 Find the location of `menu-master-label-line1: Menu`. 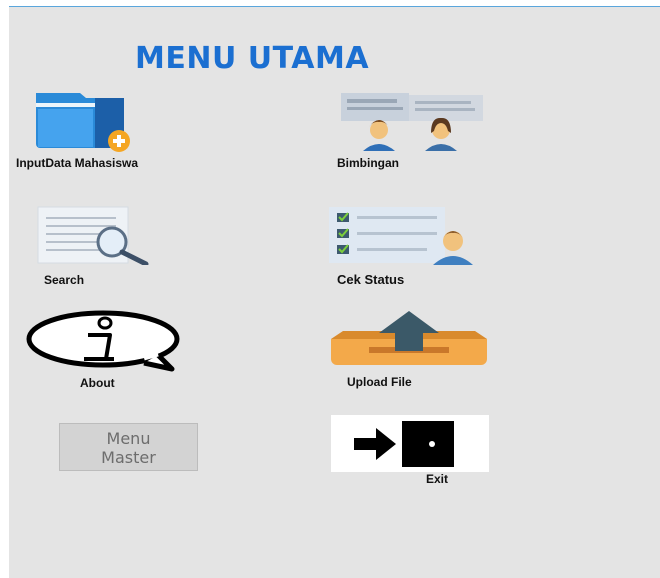

menu-master-label-line1: Menu is located at coordinates (128, 438).